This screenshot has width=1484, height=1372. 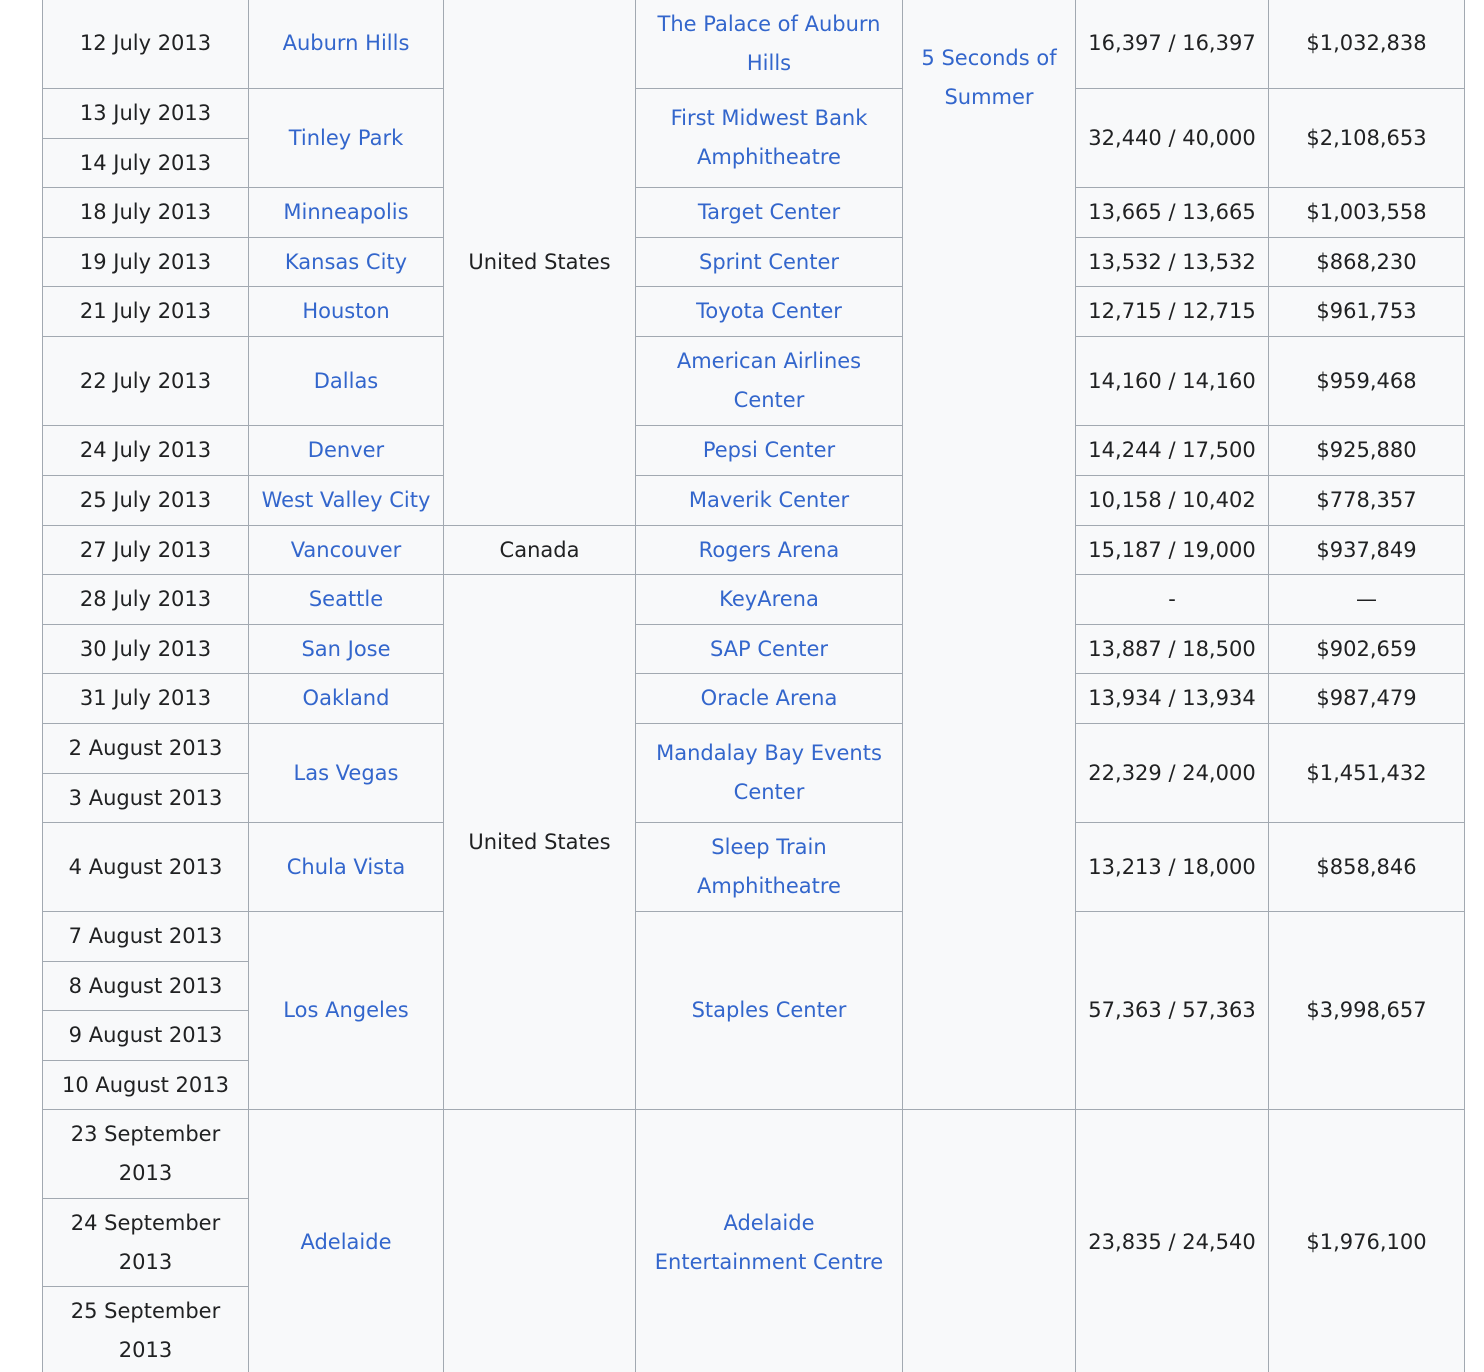 What do you see at coordinates (145, 500) in the screenshot?
I see `date-cell: 25 July 2013` at bounding box center [145, 500].